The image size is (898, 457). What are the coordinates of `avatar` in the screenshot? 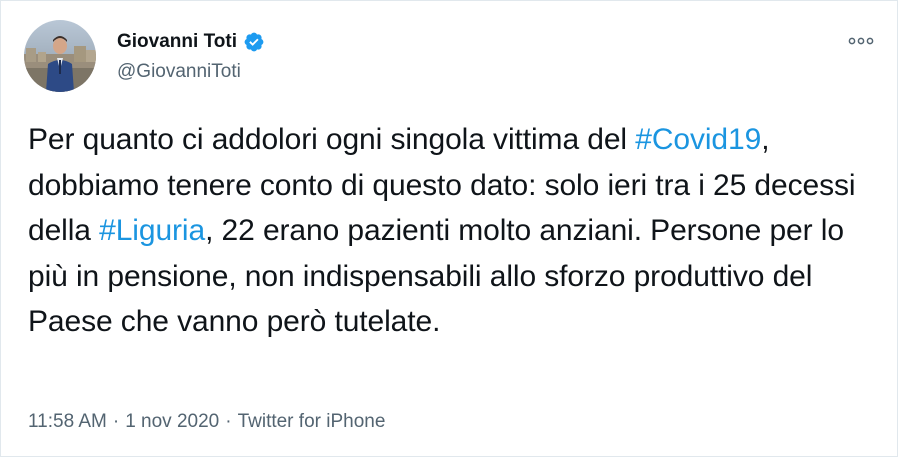 It's located at (60, 56).